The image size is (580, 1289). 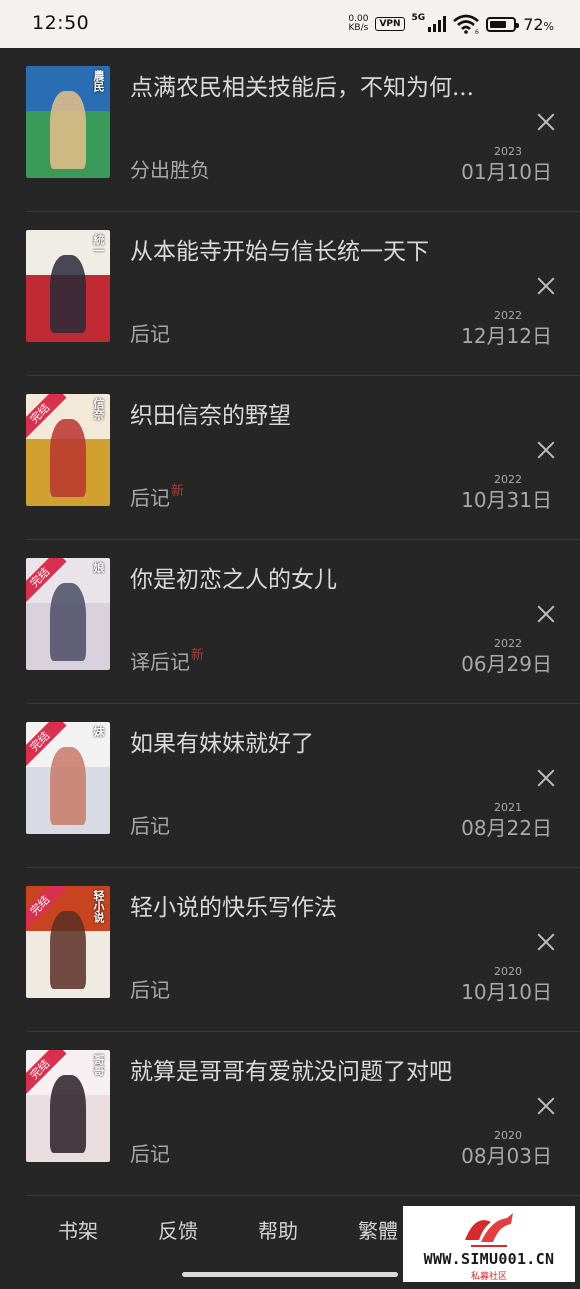 I want to click on nav-traditional: 繁體, so click(x=378, y=1229).